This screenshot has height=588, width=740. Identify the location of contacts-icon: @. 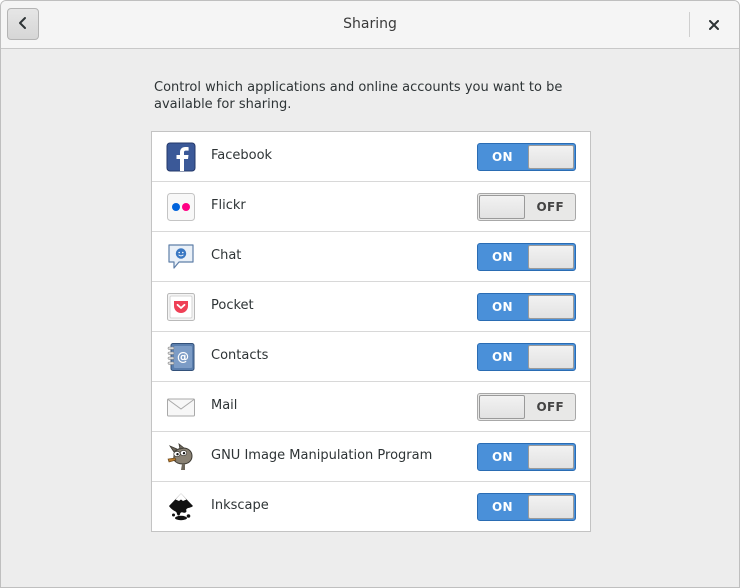
(181, 357).